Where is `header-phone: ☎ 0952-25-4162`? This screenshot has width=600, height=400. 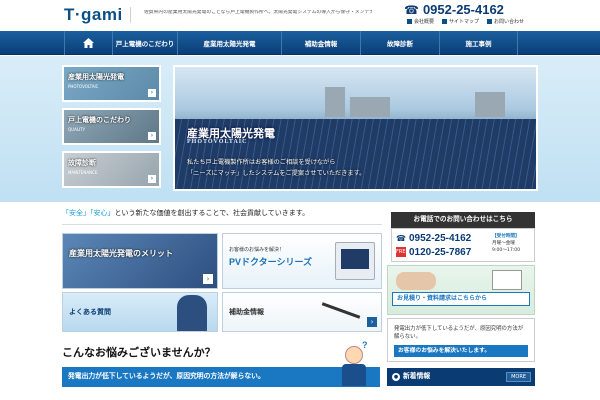 header-phone: ☎ 0952-25-4162 is located at coordinates (454, 9).